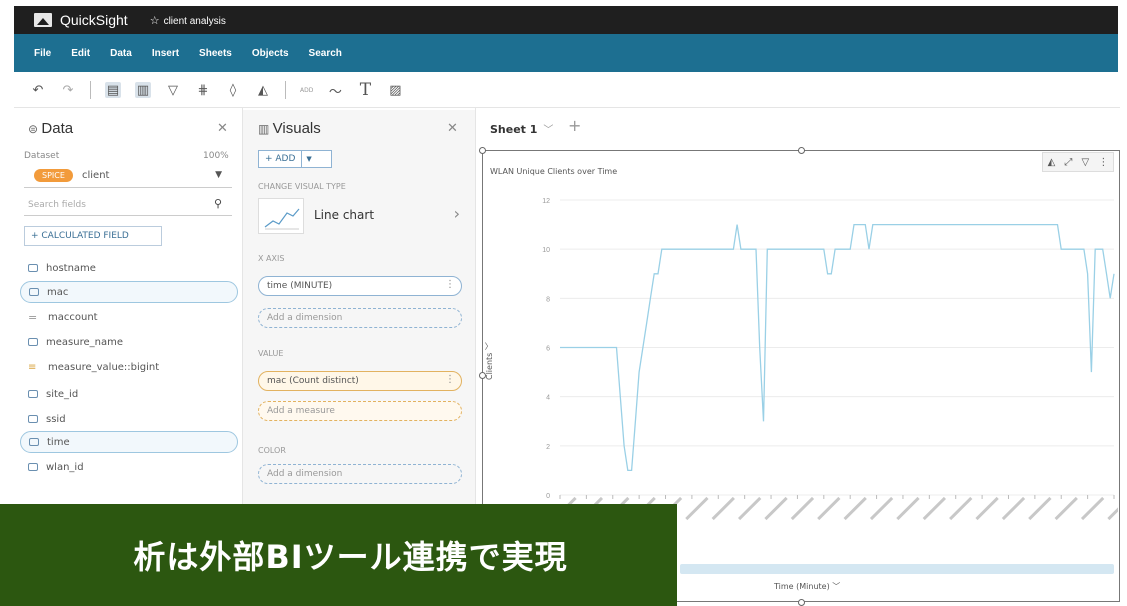 The width and height of the screenshot is (1127, 606). What do you see at coordinates (129, 292) in the screenshot?
I see `field-mac: mac` at bounding box center [129, 292].